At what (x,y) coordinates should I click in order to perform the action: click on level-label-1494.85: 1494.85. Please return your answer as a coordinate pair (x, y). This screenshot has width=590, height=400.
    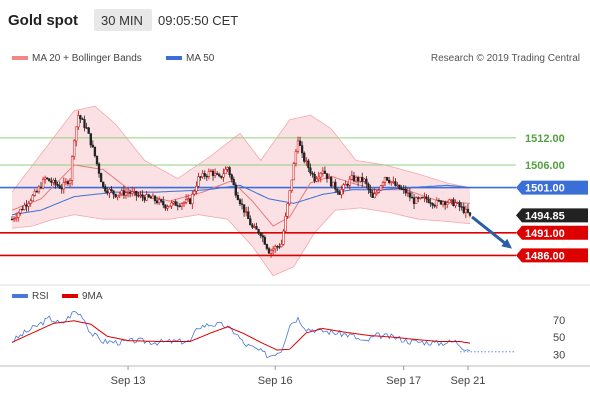
    Looking at the image, I should click on (545, 216).